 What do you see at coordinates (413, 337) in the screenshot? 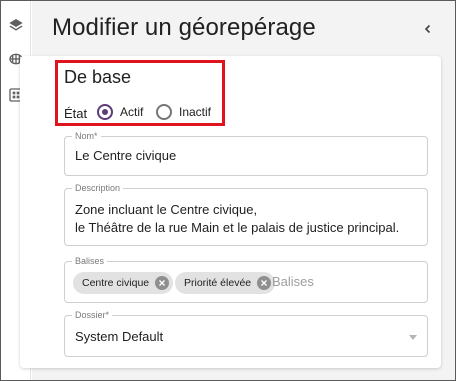
I see `dropdown-caret-icon` at bounding box center [413, 337].